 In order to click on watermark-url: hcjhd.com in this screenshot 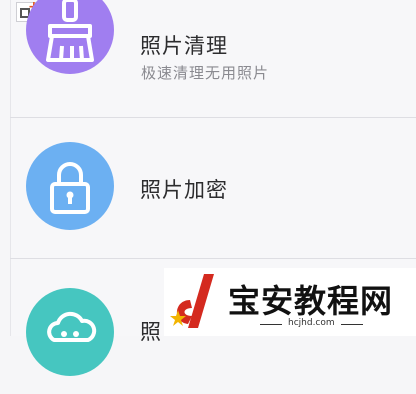, I will do `click(311, 323)`.